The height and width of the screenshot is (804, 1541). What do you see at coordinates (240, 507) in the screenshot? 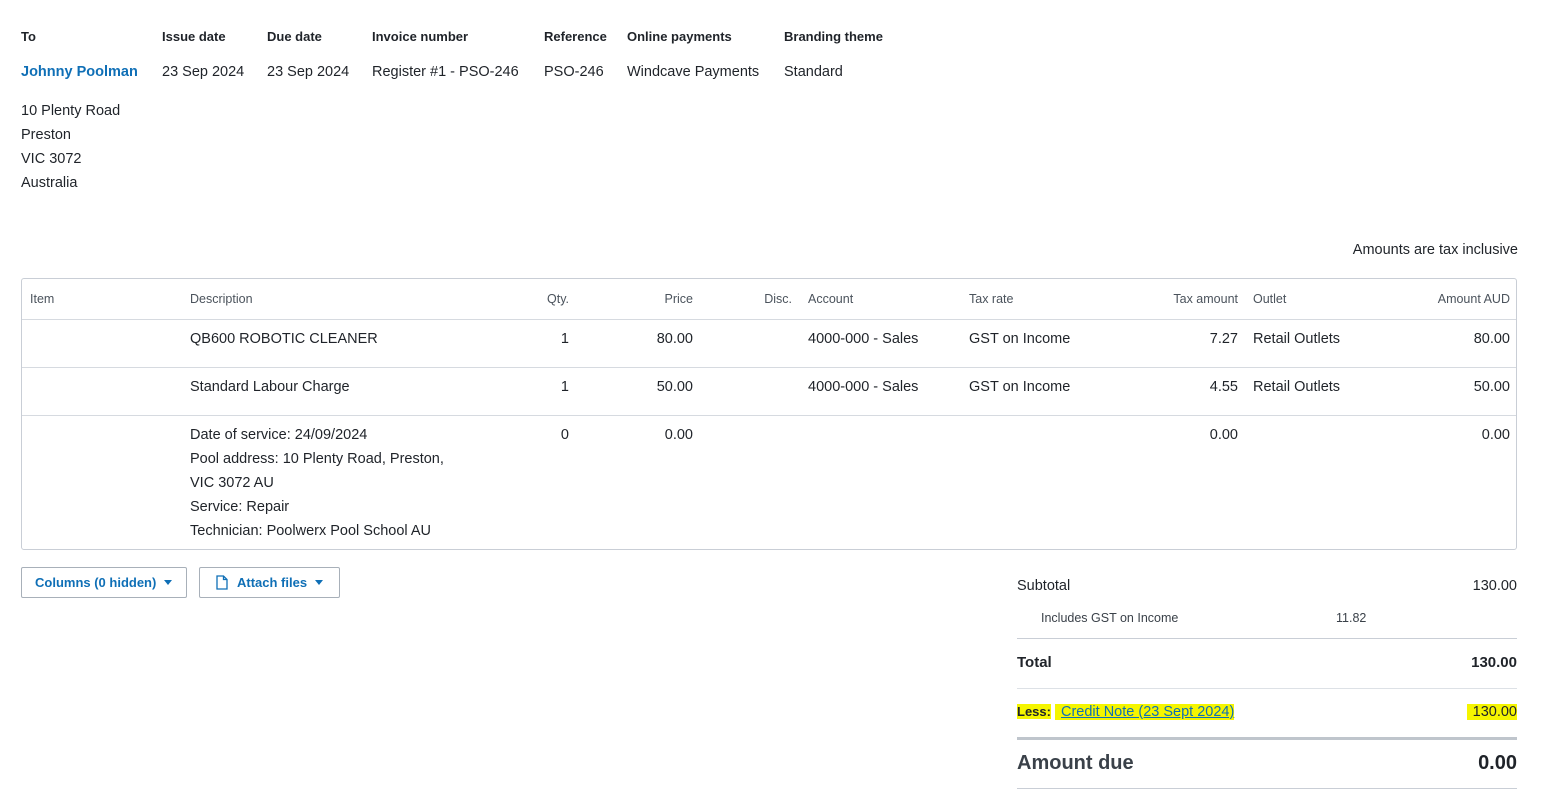
I see `description-line: Service: Repair` at bounding box center [240, 507].